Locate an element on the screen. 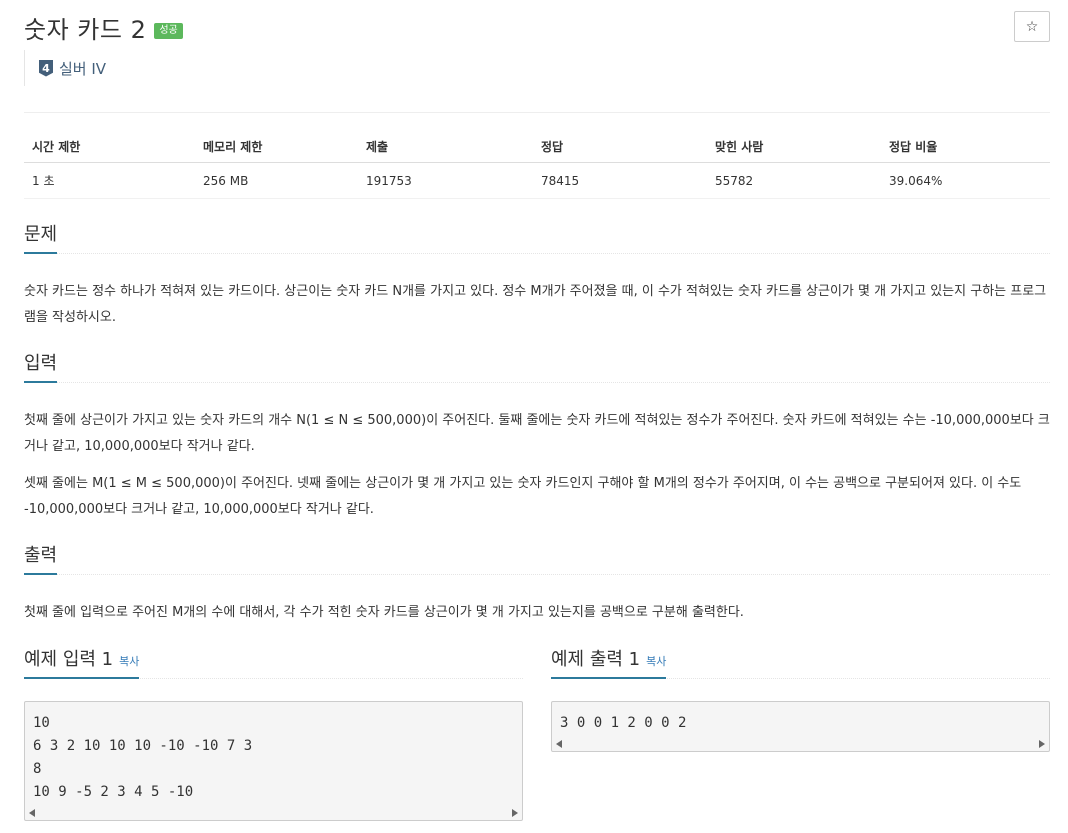 This screenshot has width=1068, height=833. value-time-limit: 1 초 is located at coordinates (109, 180).